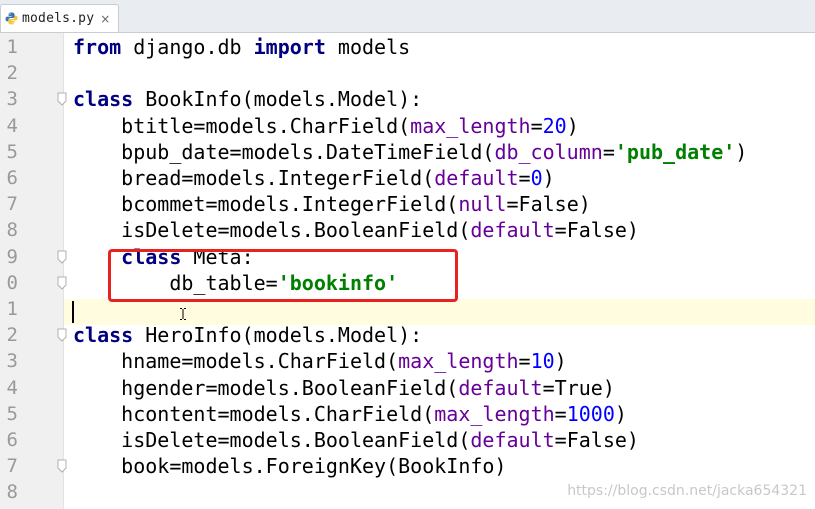 This screenshot has width=815, height=509. What do you see at coordinates (266, 387) in the screenshot?
I see `code-token: hgender=models.BooleanField(` at bounding box center [266, 387].